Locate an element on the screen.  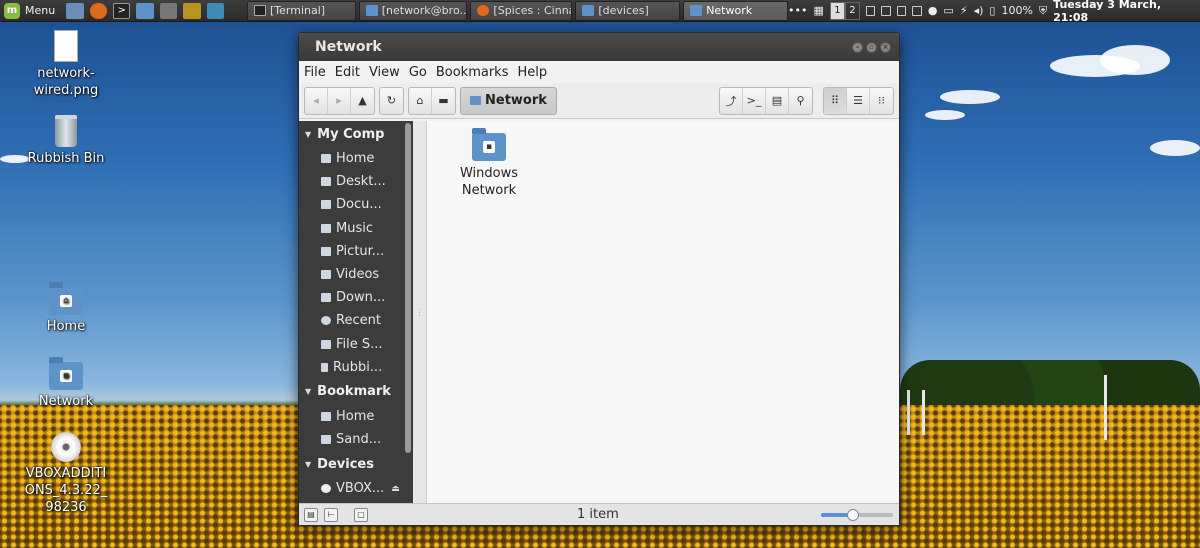
show-places-button: ▤ is located at coordinates (311, 514).